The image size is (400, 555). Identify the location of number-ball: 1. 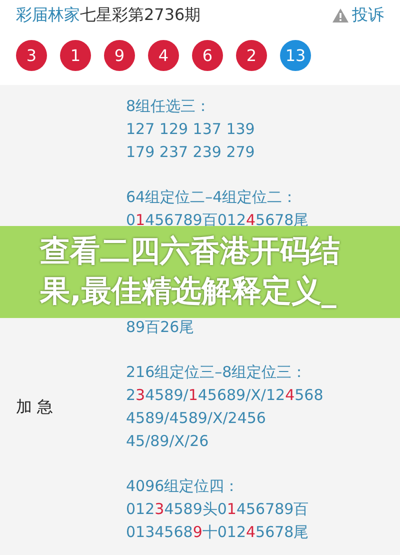
(75, 55).